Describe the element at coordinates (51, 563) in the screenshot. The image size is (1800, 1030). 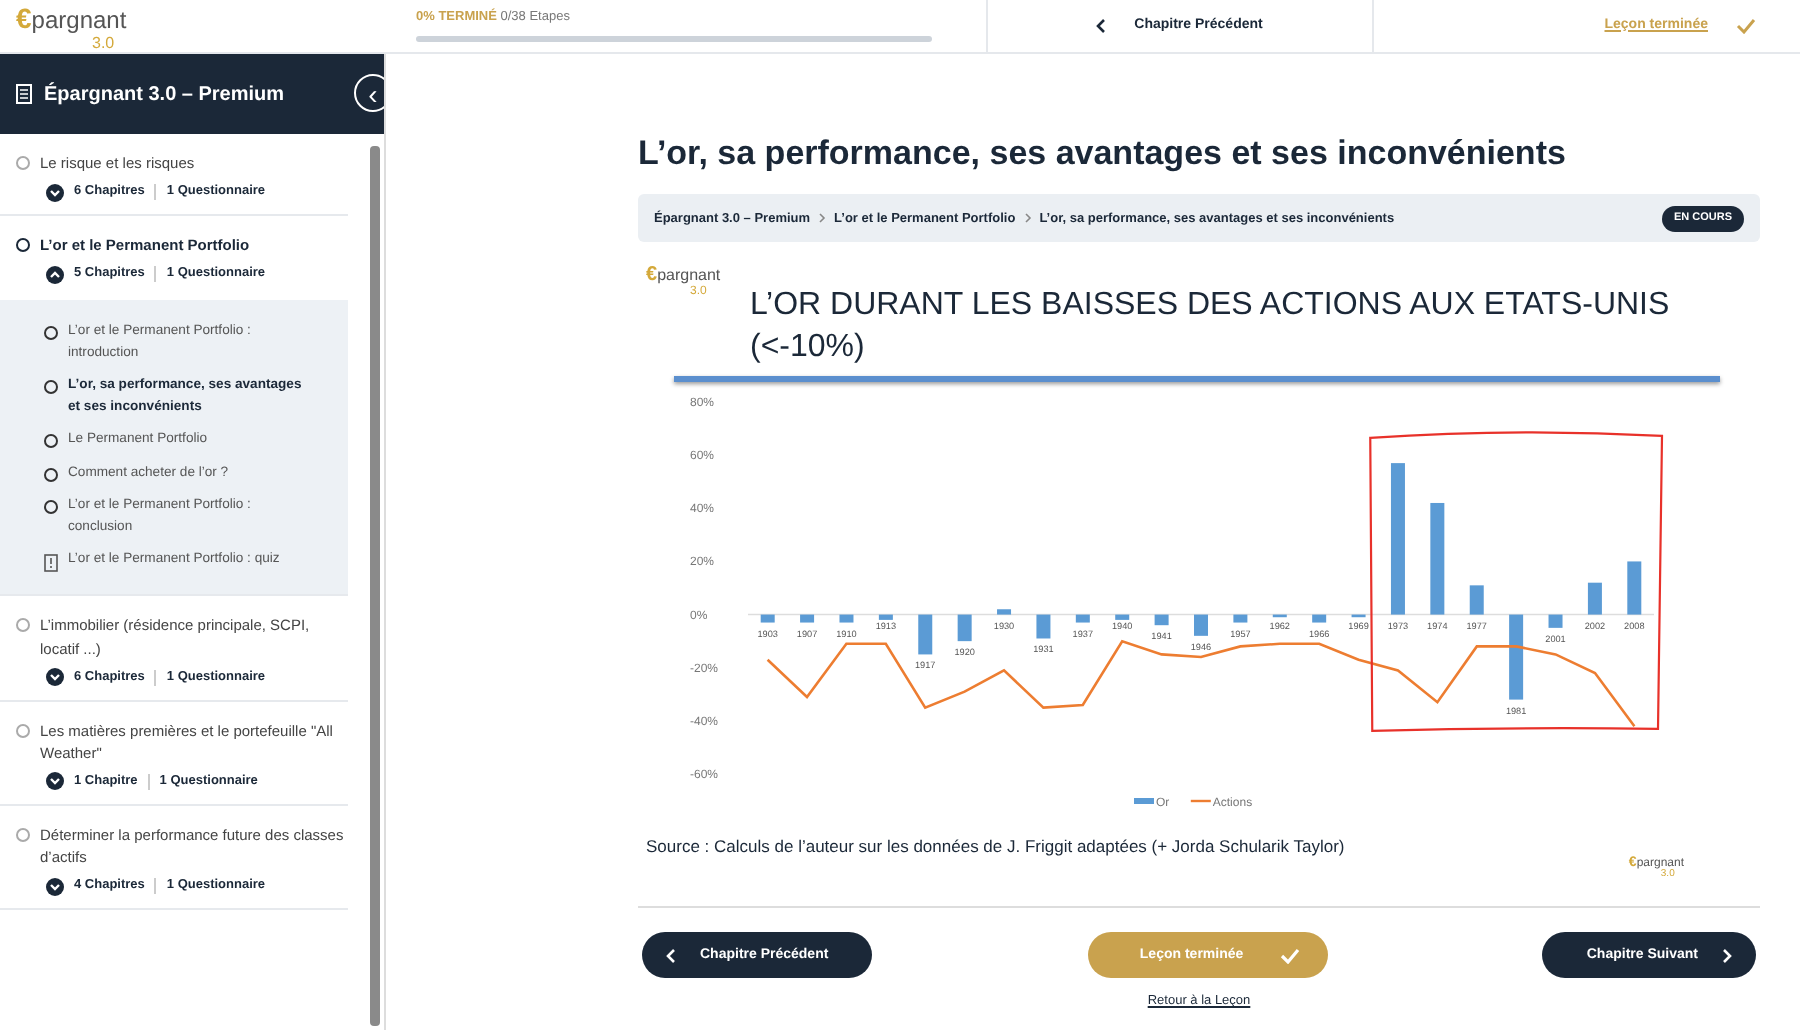
I see `quiz-icon` at that location.